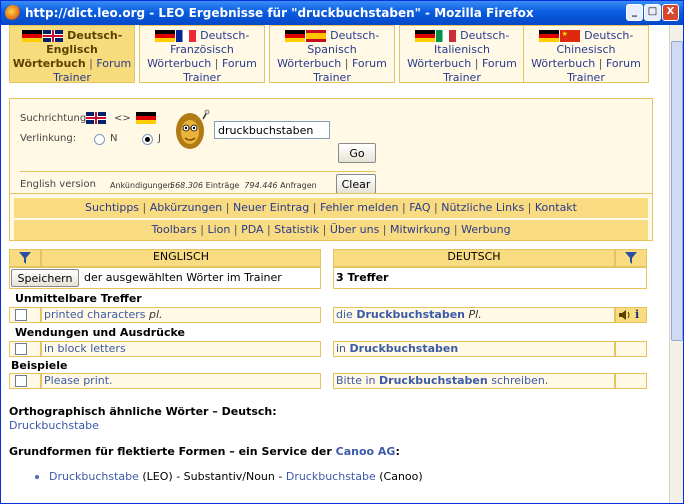 This screenshot has width=684, height=504. I want to click on clear-button: Clear, so click(356, 184).